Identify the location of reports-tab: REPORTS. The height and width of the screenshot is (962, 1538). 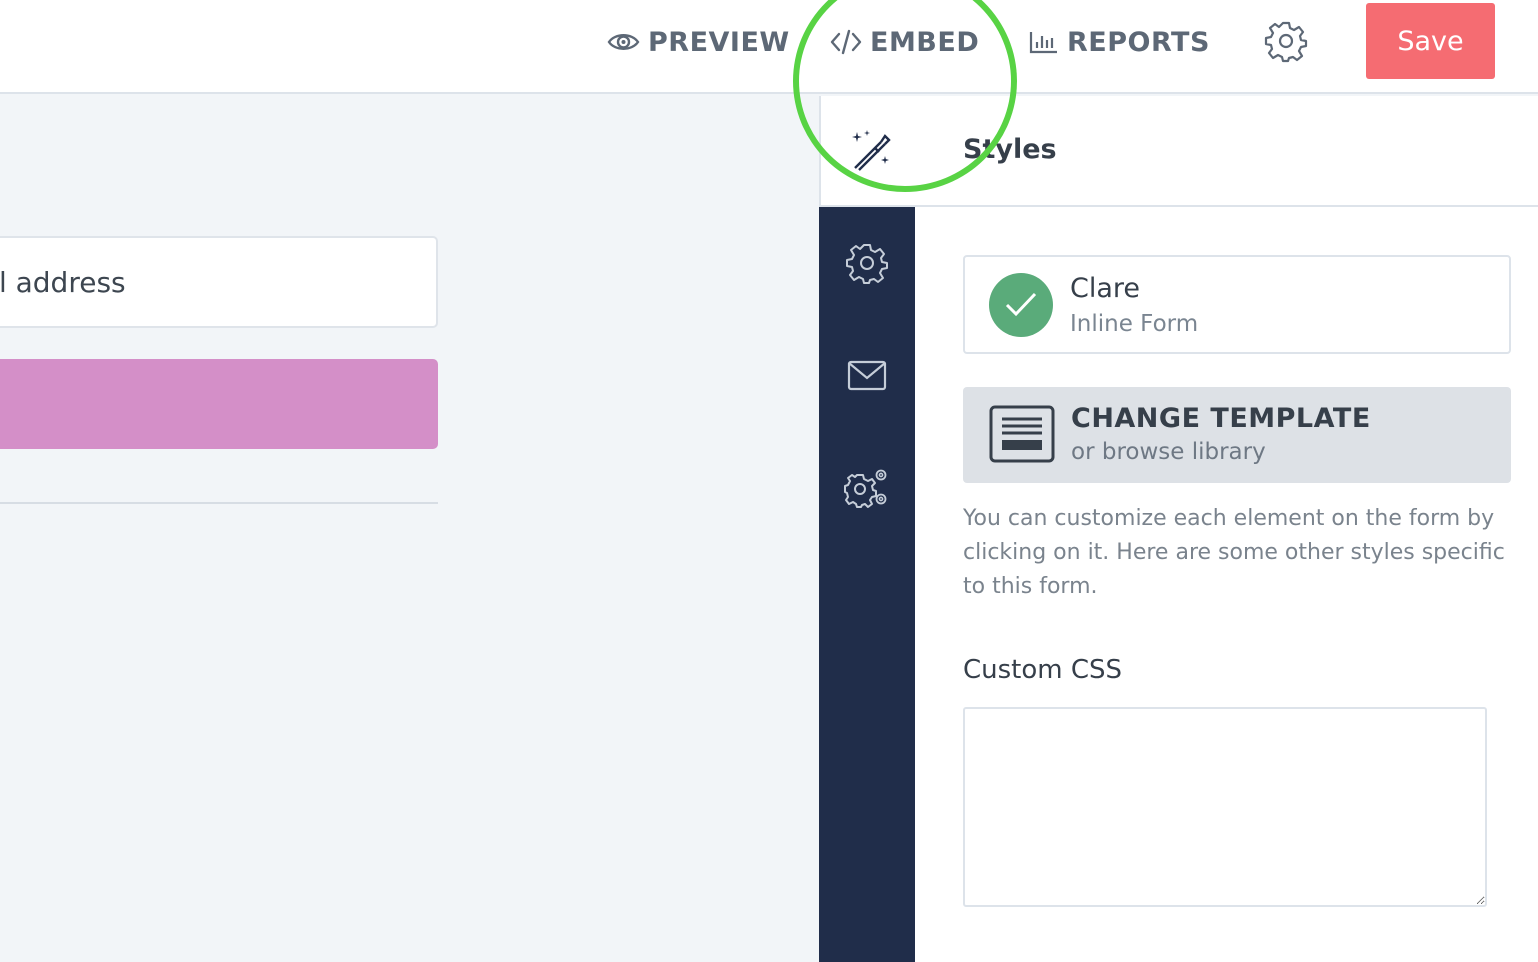
(1119, 42).